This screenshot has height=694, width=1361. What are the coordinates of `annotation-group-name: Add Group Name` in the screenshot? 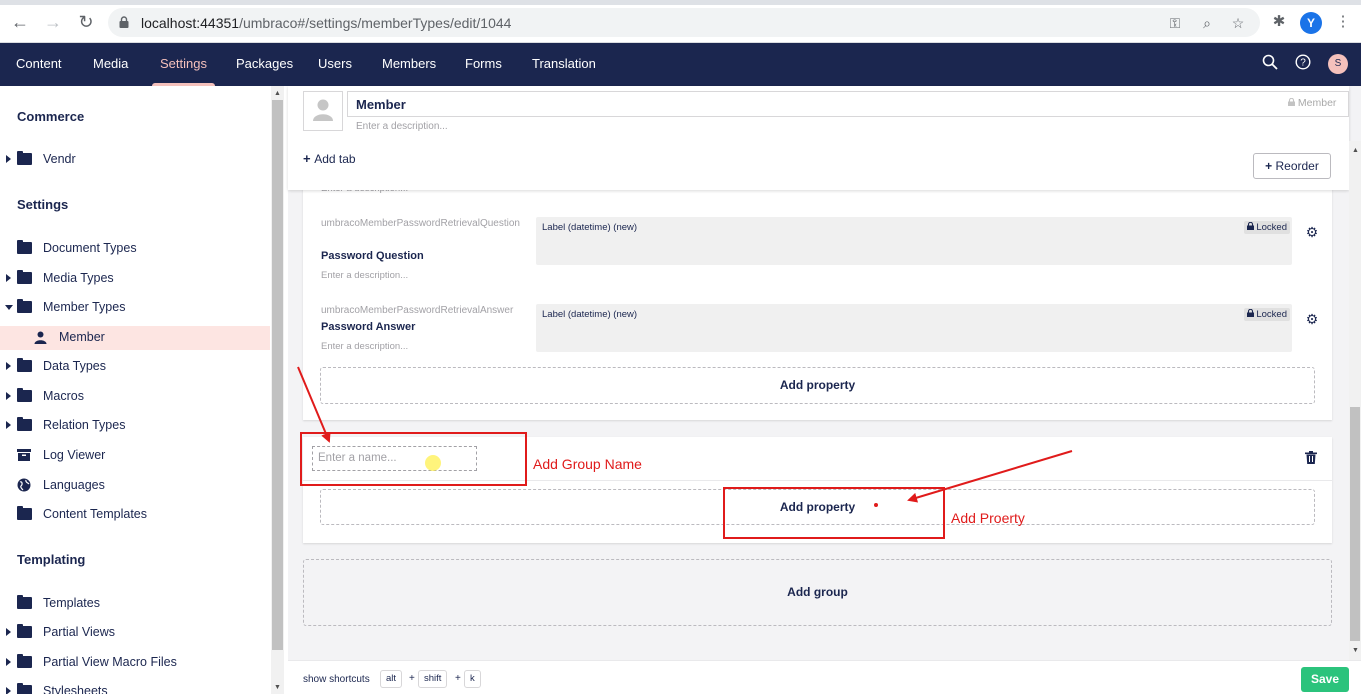 It's located at (587, 464).